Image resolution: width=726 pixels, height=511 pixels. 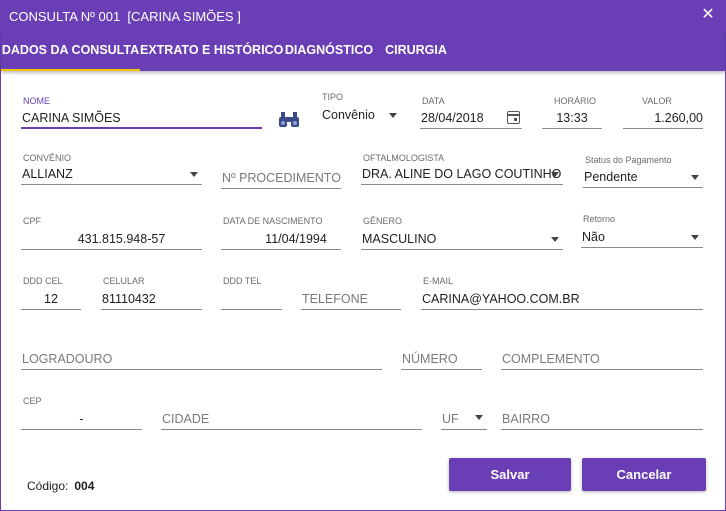 What do you see at coordinates (201, 359) in the screenshot?
I see `logradouro-input: LOGRADOURO` at bounding box center [201, 359].